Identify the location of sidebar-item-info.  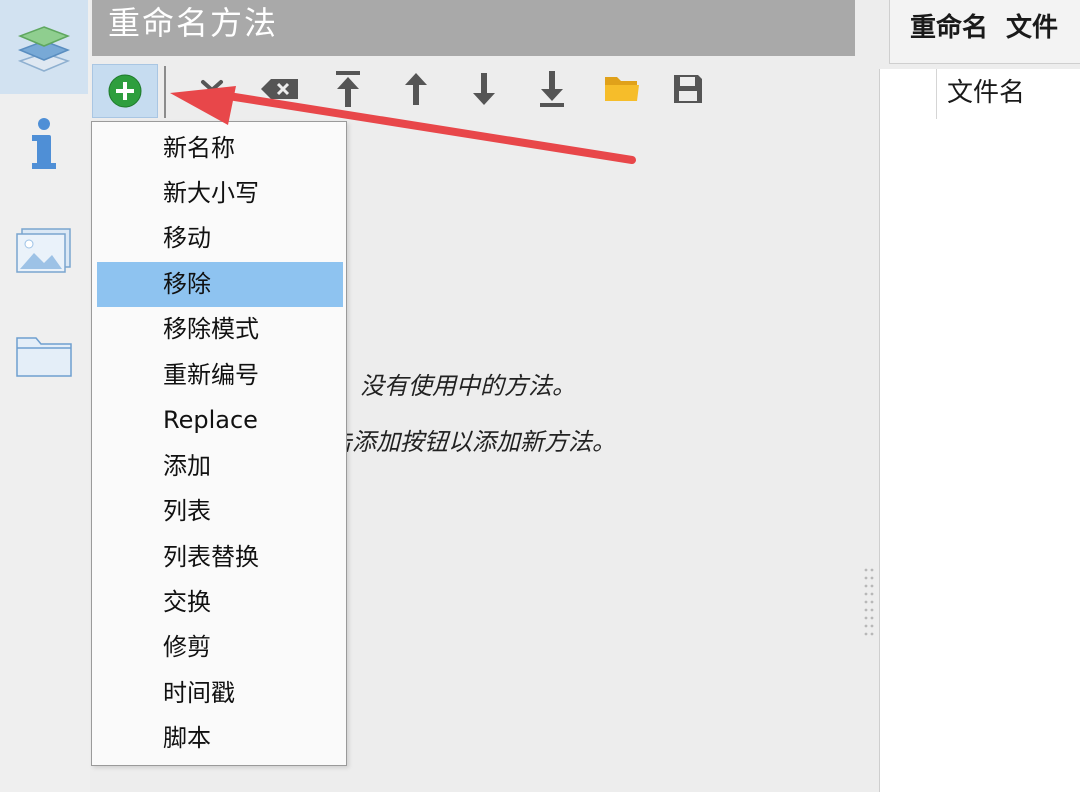
(44, 145).